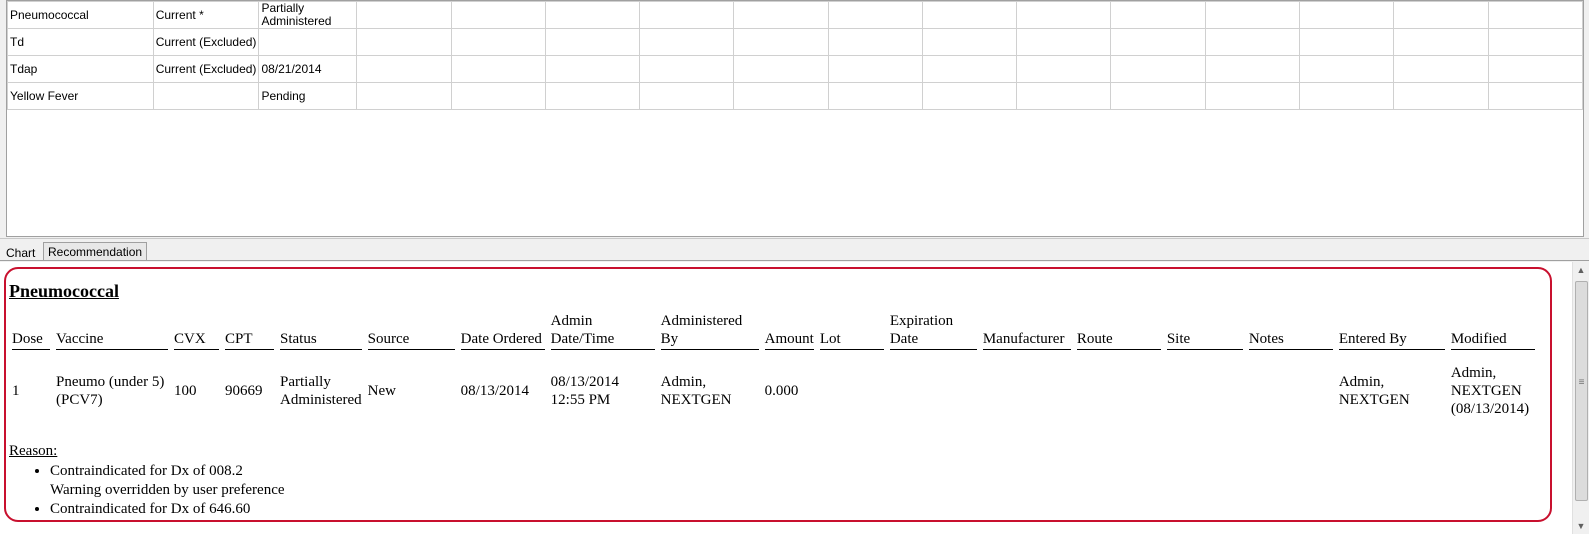  I want to click on dose-cell-admin-datetime: 08/13/2014 12:55 PM, so click(584, 391).